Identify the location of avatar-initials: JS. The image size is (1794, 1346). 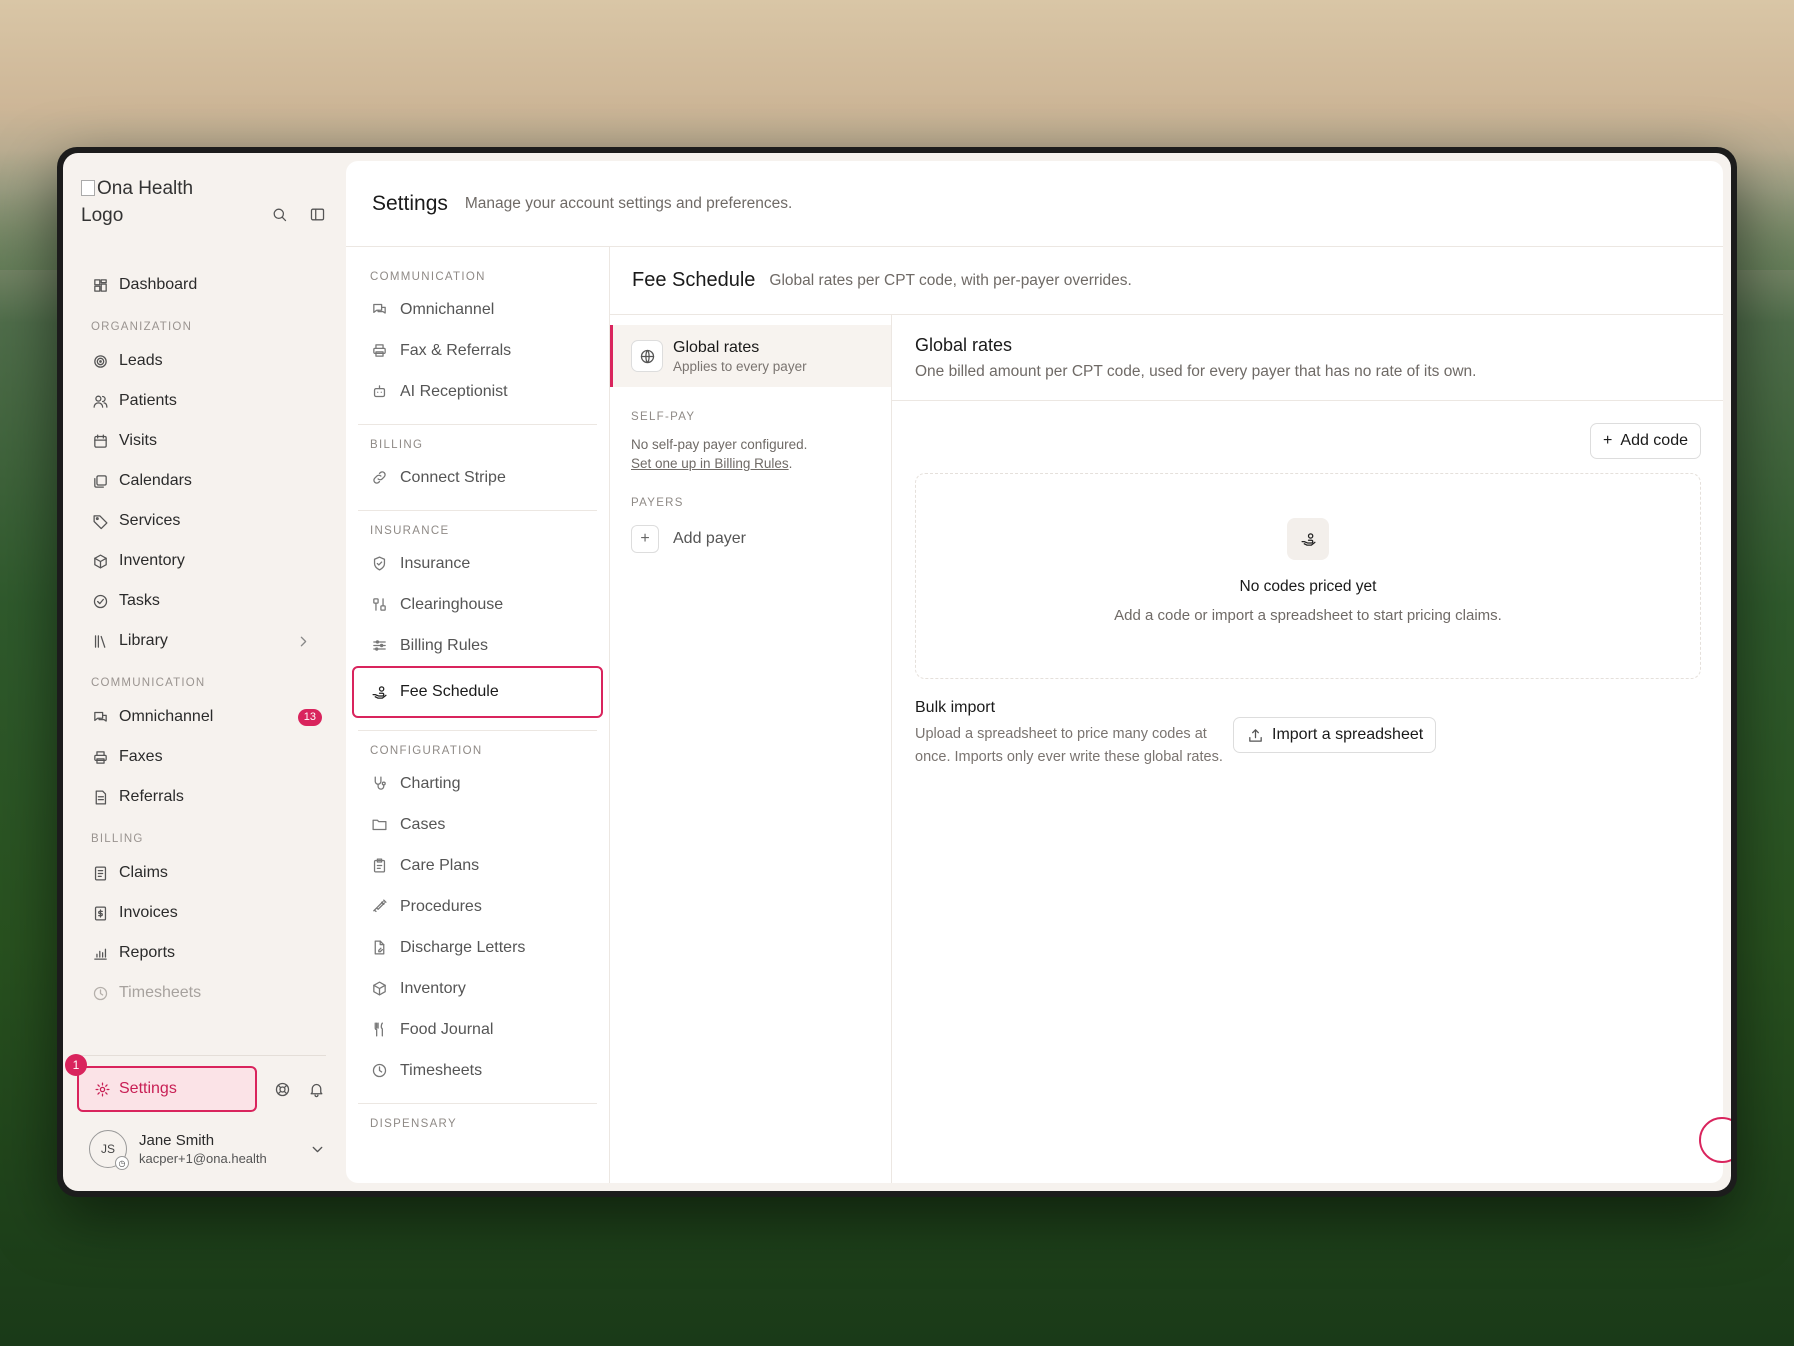
(107, 1149).